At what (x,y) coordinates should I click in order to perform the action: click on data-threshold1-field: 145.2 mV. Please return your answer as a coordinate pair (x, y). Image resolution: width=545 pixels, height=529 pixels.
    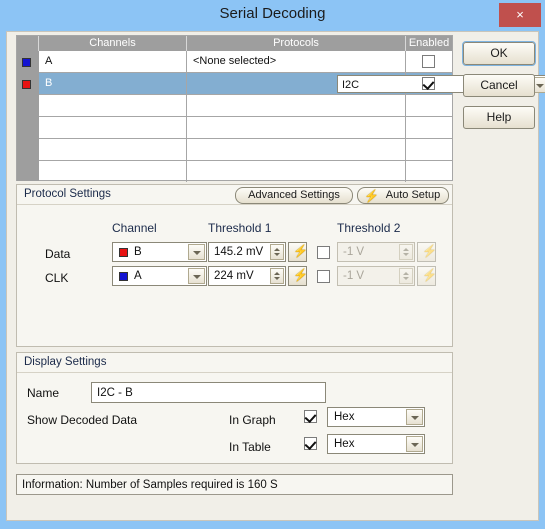
    Looking at the image, I should click on (247, 252).